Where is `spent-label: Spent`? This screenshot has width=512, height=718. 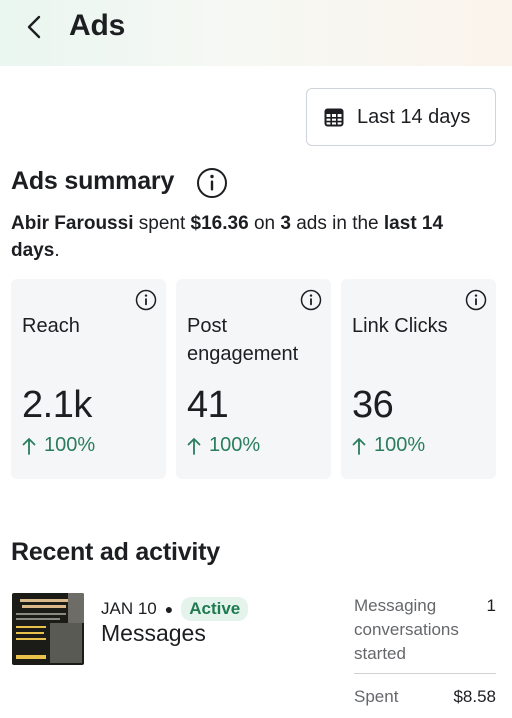 spent-label: Spent is located at coordinates (376, 696).